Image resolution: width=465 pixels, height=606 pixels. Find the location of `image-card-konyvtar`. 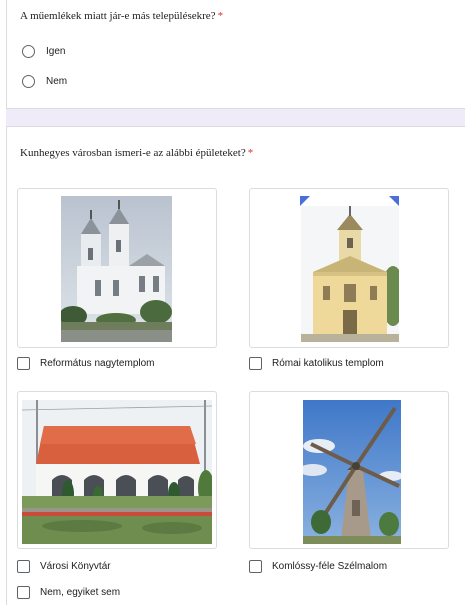

image-card-konyvtar is located at coordinates (117, 470).